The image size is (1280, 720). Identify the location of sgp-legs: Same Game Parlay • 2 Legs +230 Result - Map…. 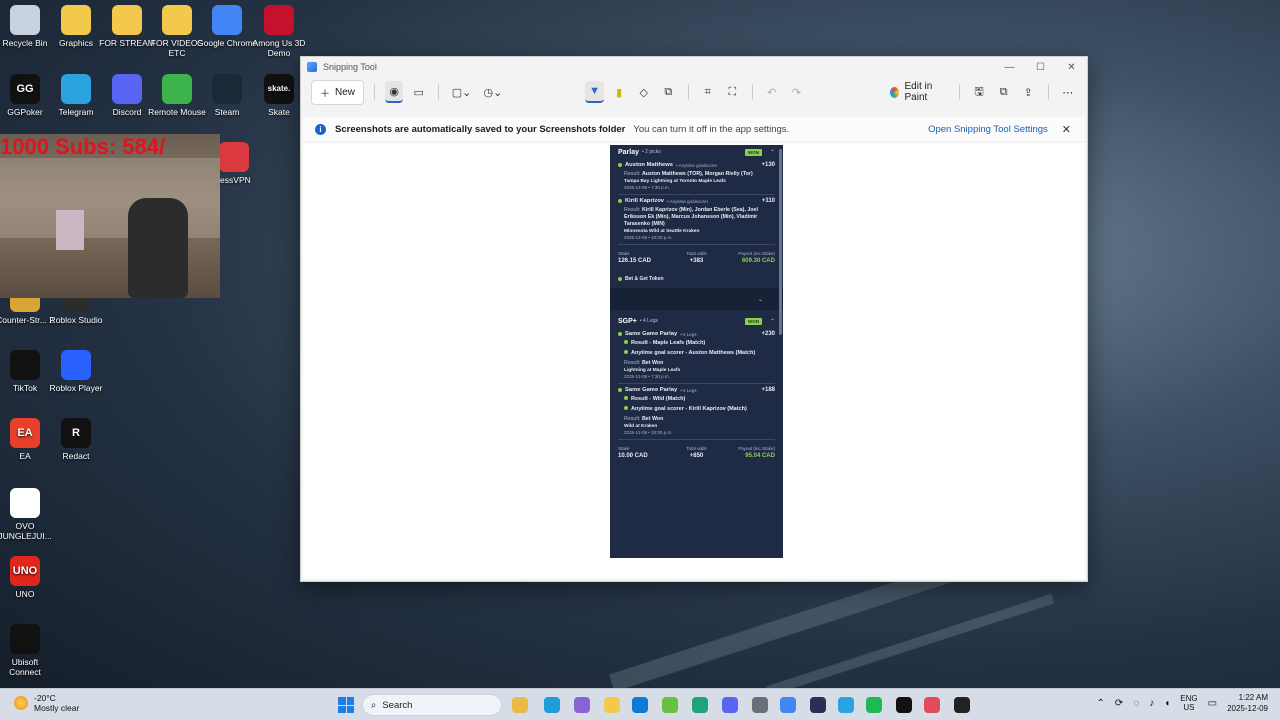
(696, 385).